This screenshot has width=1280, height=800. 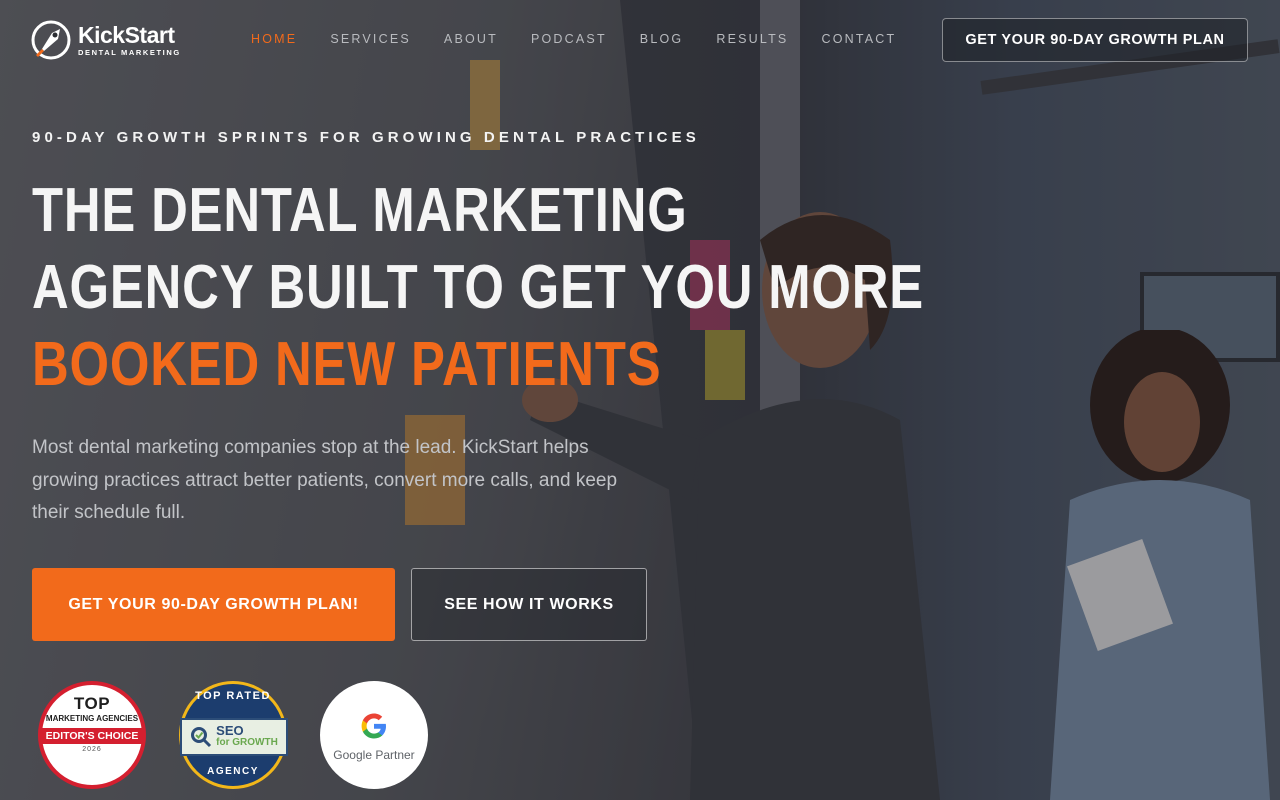 What do you see at coordinates (129, 52) in the screenshot?
I see `logo-tagline: DENTAL MARKETING` at bounding box center [129, 52].